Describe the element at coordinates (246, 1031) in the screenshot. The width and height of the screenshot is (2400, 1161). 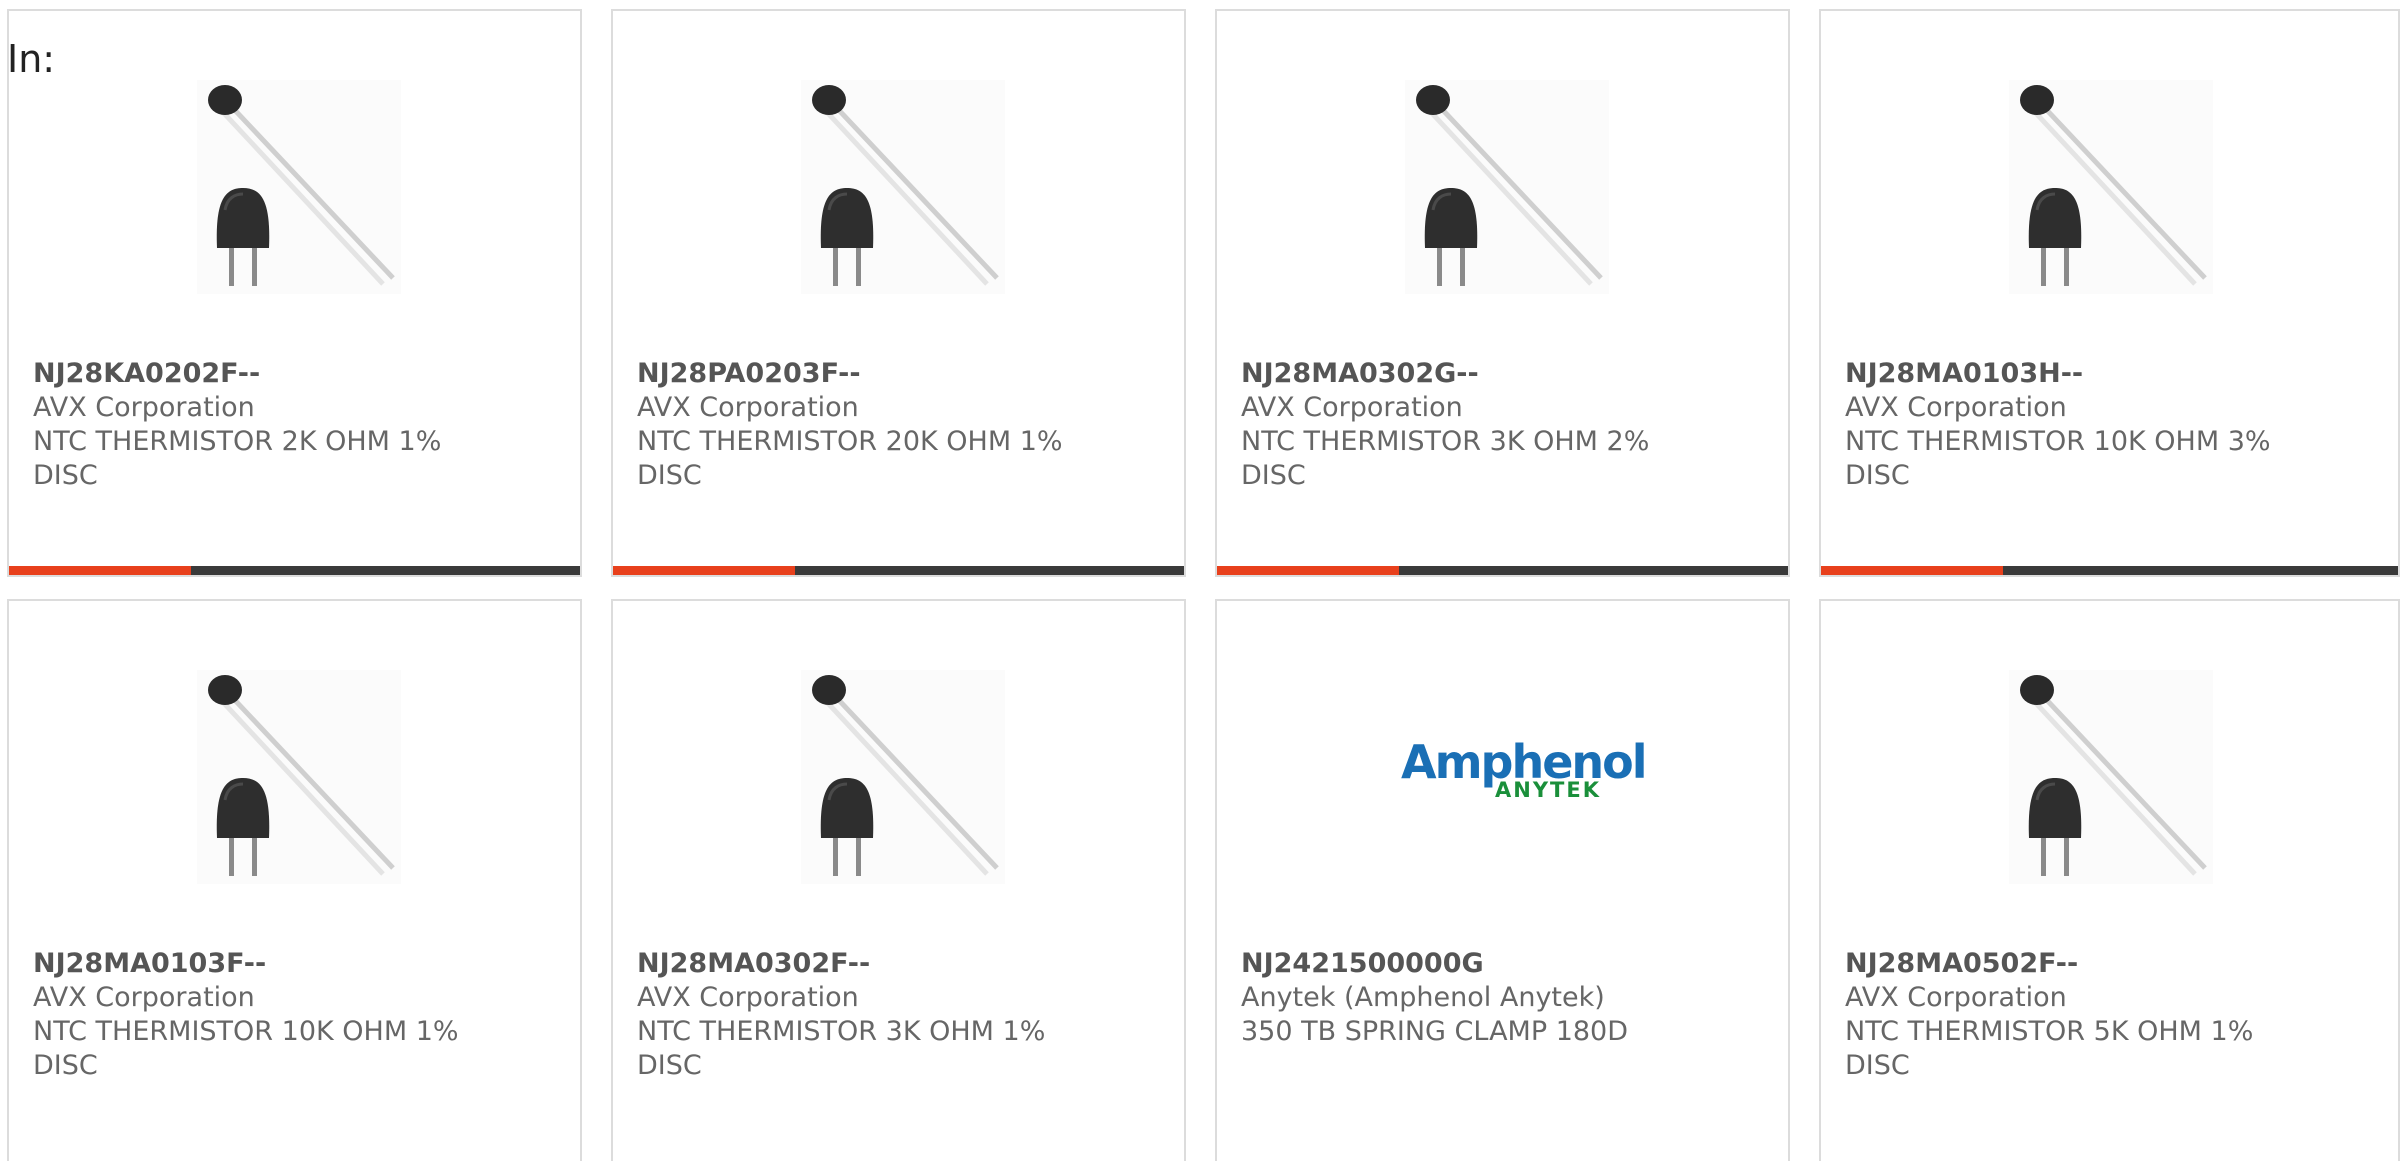
I see `description: NTC THERMISTOR 10K OHM 1%` at that location.